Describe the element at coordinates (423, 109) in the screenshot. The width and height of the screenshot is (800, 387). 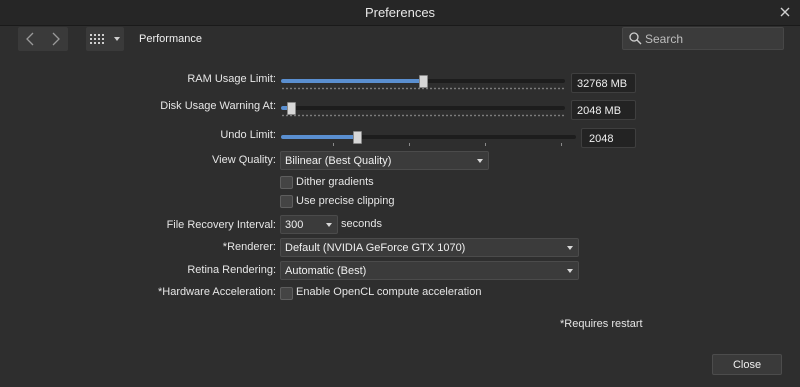
I see `disk-usage-slider` at that location.